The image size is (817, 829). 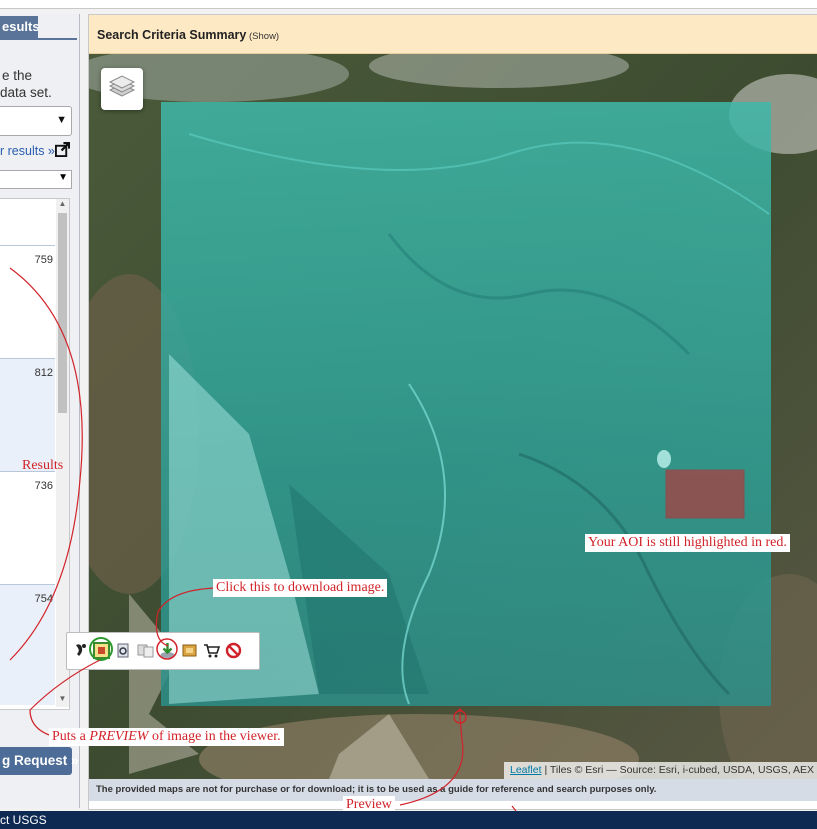 What do you see at coordinates (62, 700) in the screenshot?
I see `scroll-down-icon: ▼` at bounding box center [62, 700].